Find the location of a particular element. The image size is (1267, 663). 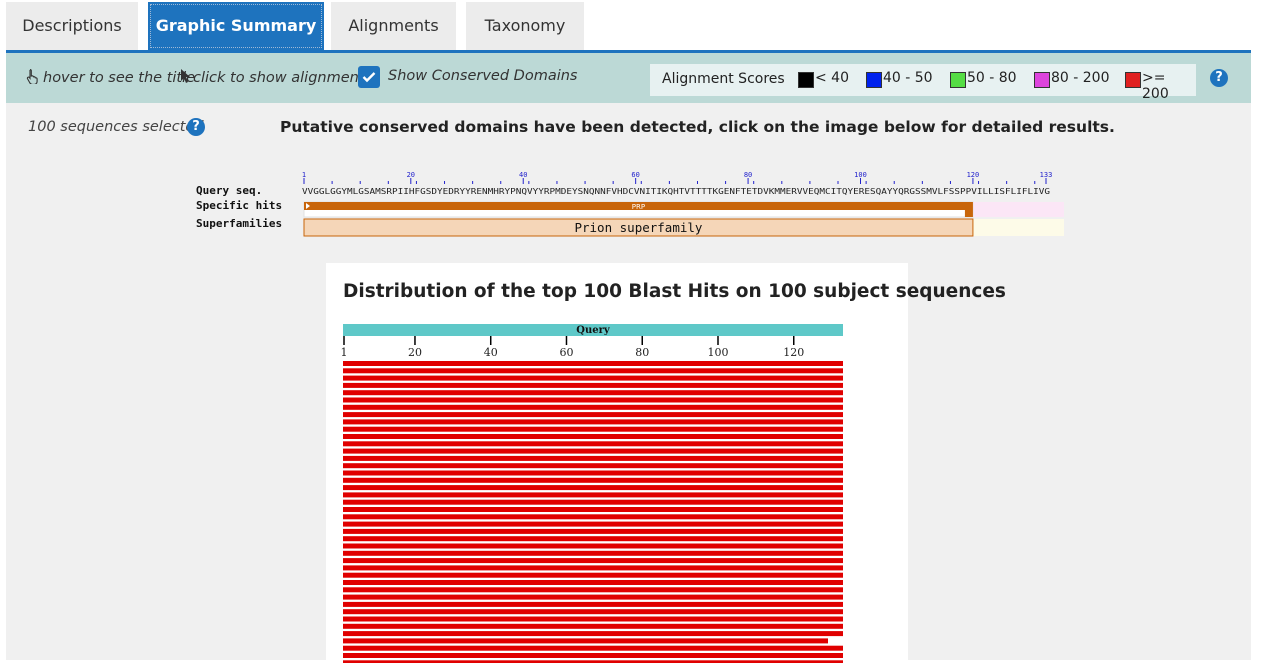

axis-tick-label: 1 is located at coordinates (344, 352).